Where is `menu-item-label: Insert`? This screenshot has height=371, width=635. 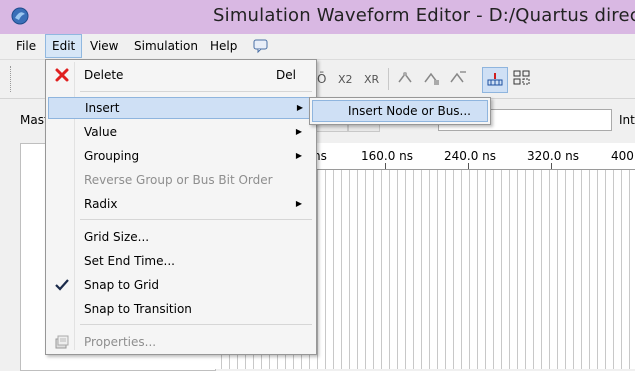
menu-item-label: Insert is located at coordinates (102, 108).